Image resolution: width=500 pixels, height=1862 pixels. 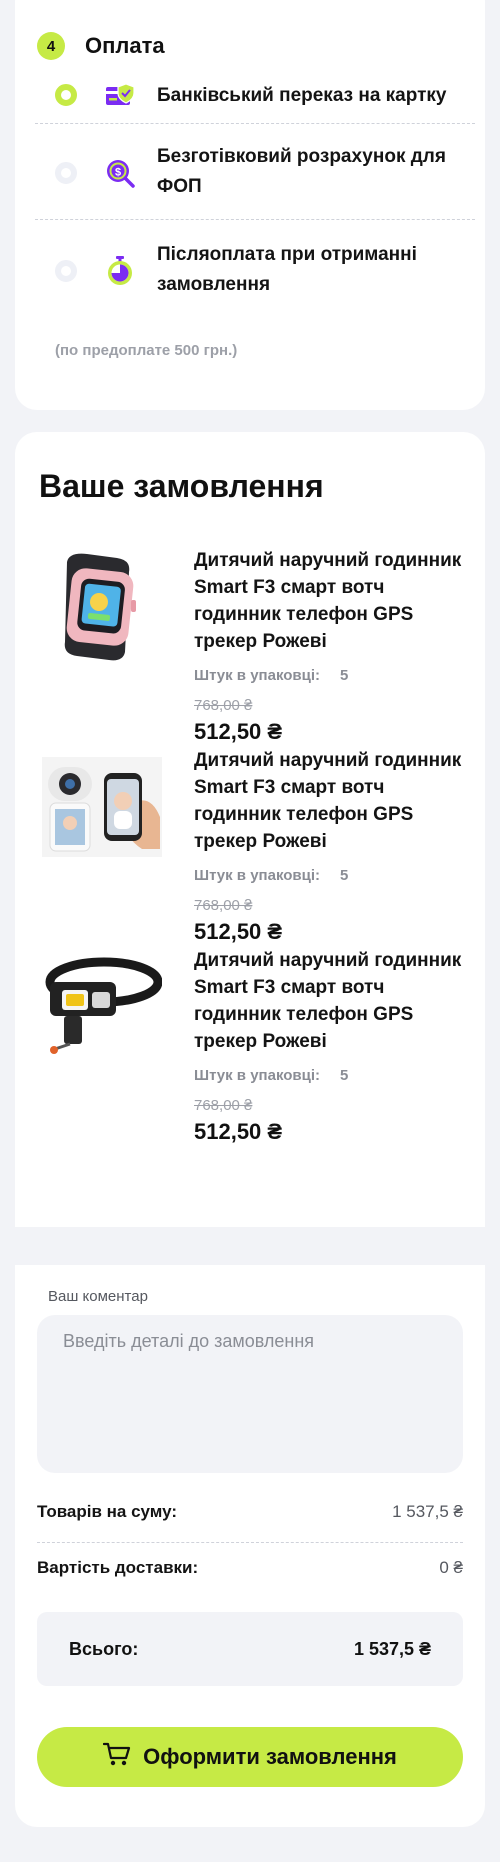 I want to click on cart-icon, so click(x=117, y=1757).